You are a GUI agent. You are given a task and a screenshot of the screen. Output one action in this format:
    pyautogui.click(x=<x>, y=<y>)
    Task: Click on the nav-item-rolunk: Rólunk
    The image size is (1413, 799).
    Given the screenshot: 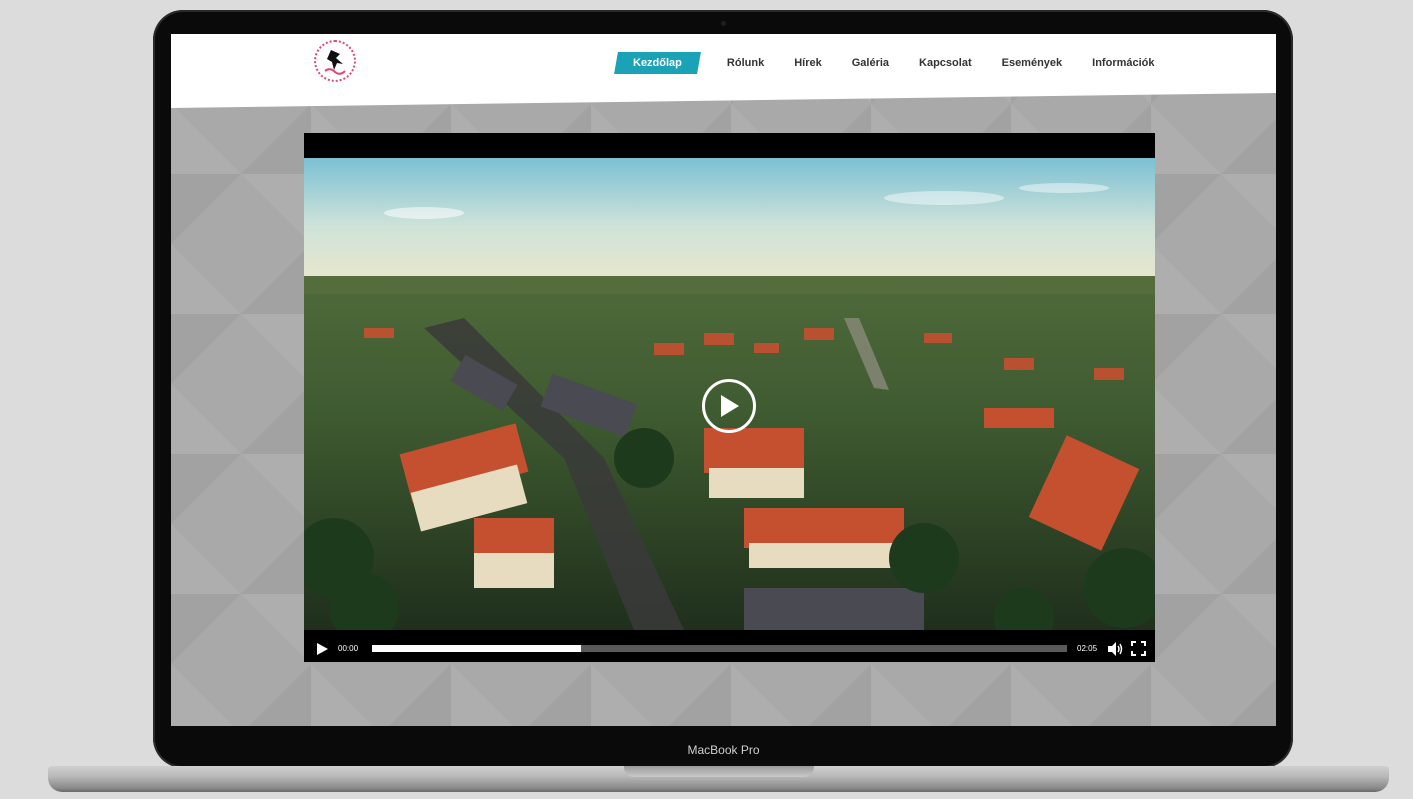 What is the action you would take?
    pyautogui.click(x=745, y=63)
    